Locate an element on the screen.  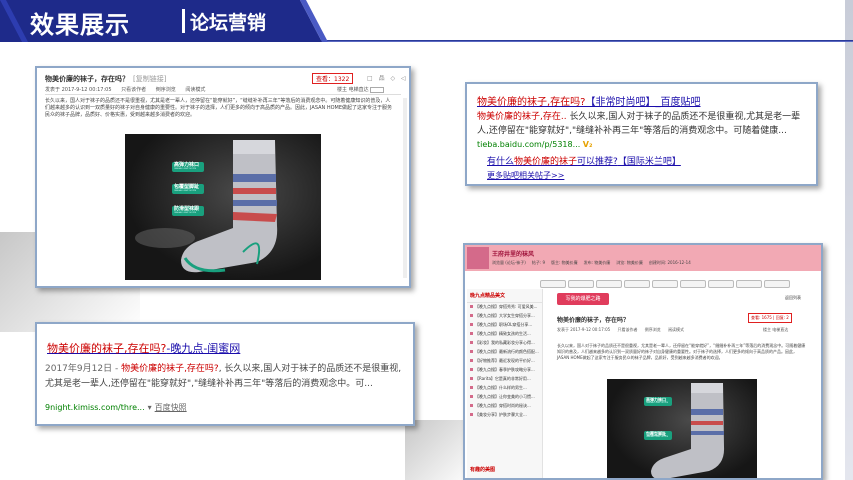
banner-subtitle: 论坛营销 is located at coordinates (228, 23).